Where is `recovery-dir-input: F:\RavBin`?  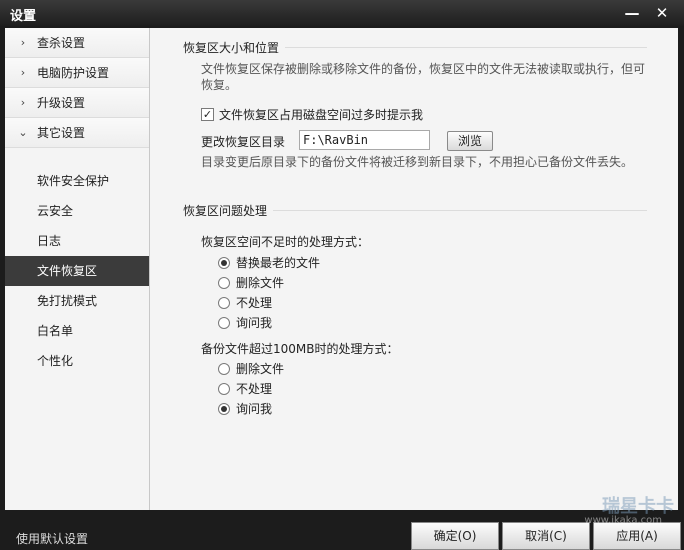 recovery-dir-input: F:\RavBin is located at coordinates (364, 140).